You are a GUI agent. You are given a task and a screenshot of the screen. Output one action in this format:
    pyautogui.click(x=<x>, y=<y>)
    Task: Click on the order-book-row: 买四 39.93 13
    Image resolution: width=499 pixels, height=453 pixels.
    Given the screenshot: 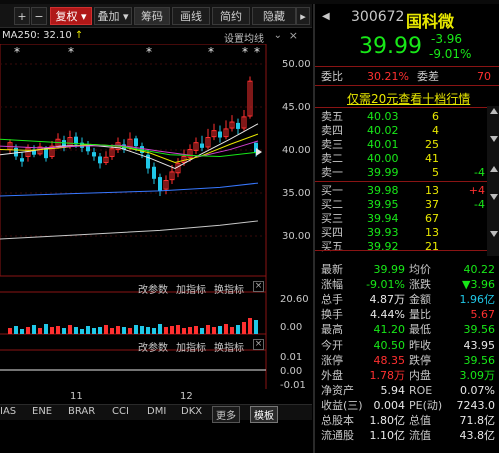 What is the action you would take?
    pyautogui.click(x=407, y=232)
    